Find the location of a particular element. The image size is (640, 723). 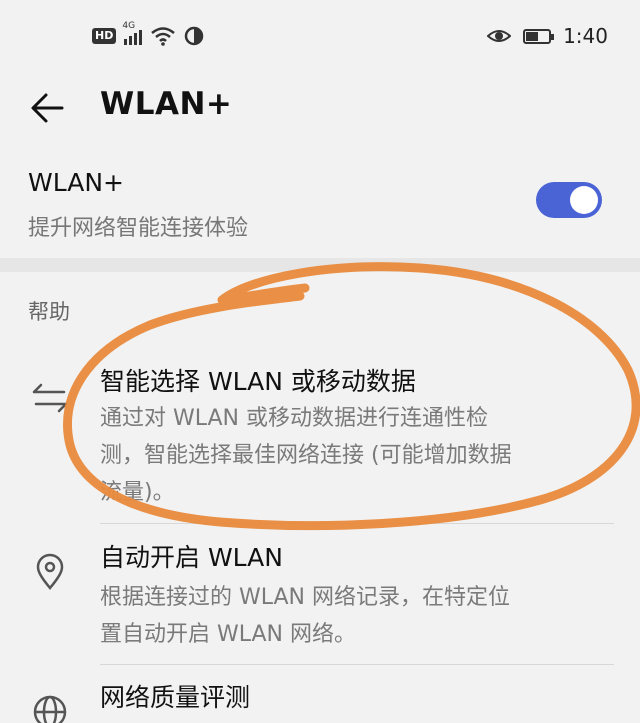

item-title: 自动开启 WLAN is located at coordinates (191, 557).